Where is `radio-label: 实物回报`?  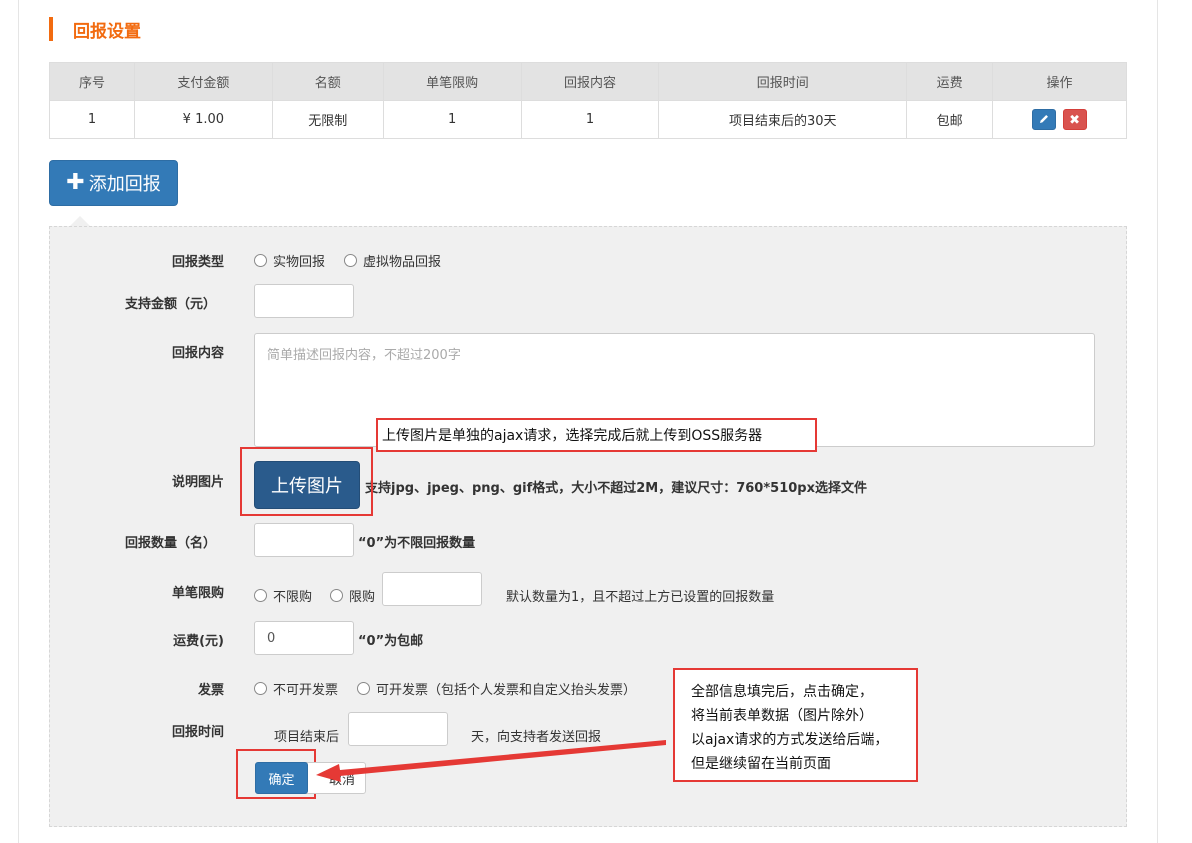
radio-label: 实物回报 is located at coordinates (299, 262).